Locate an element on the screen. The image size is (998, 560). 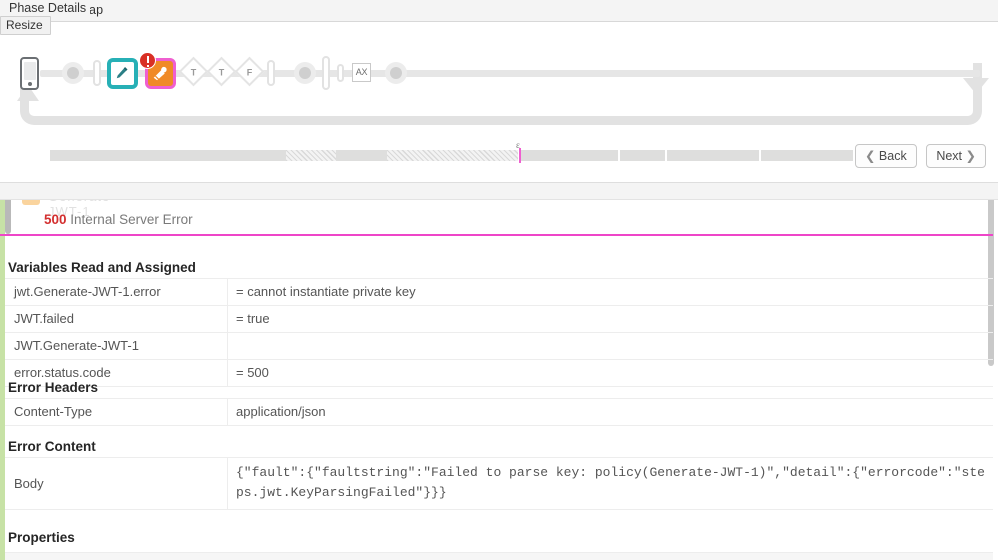
transaction-map-header is located at coordinates (499, 11).